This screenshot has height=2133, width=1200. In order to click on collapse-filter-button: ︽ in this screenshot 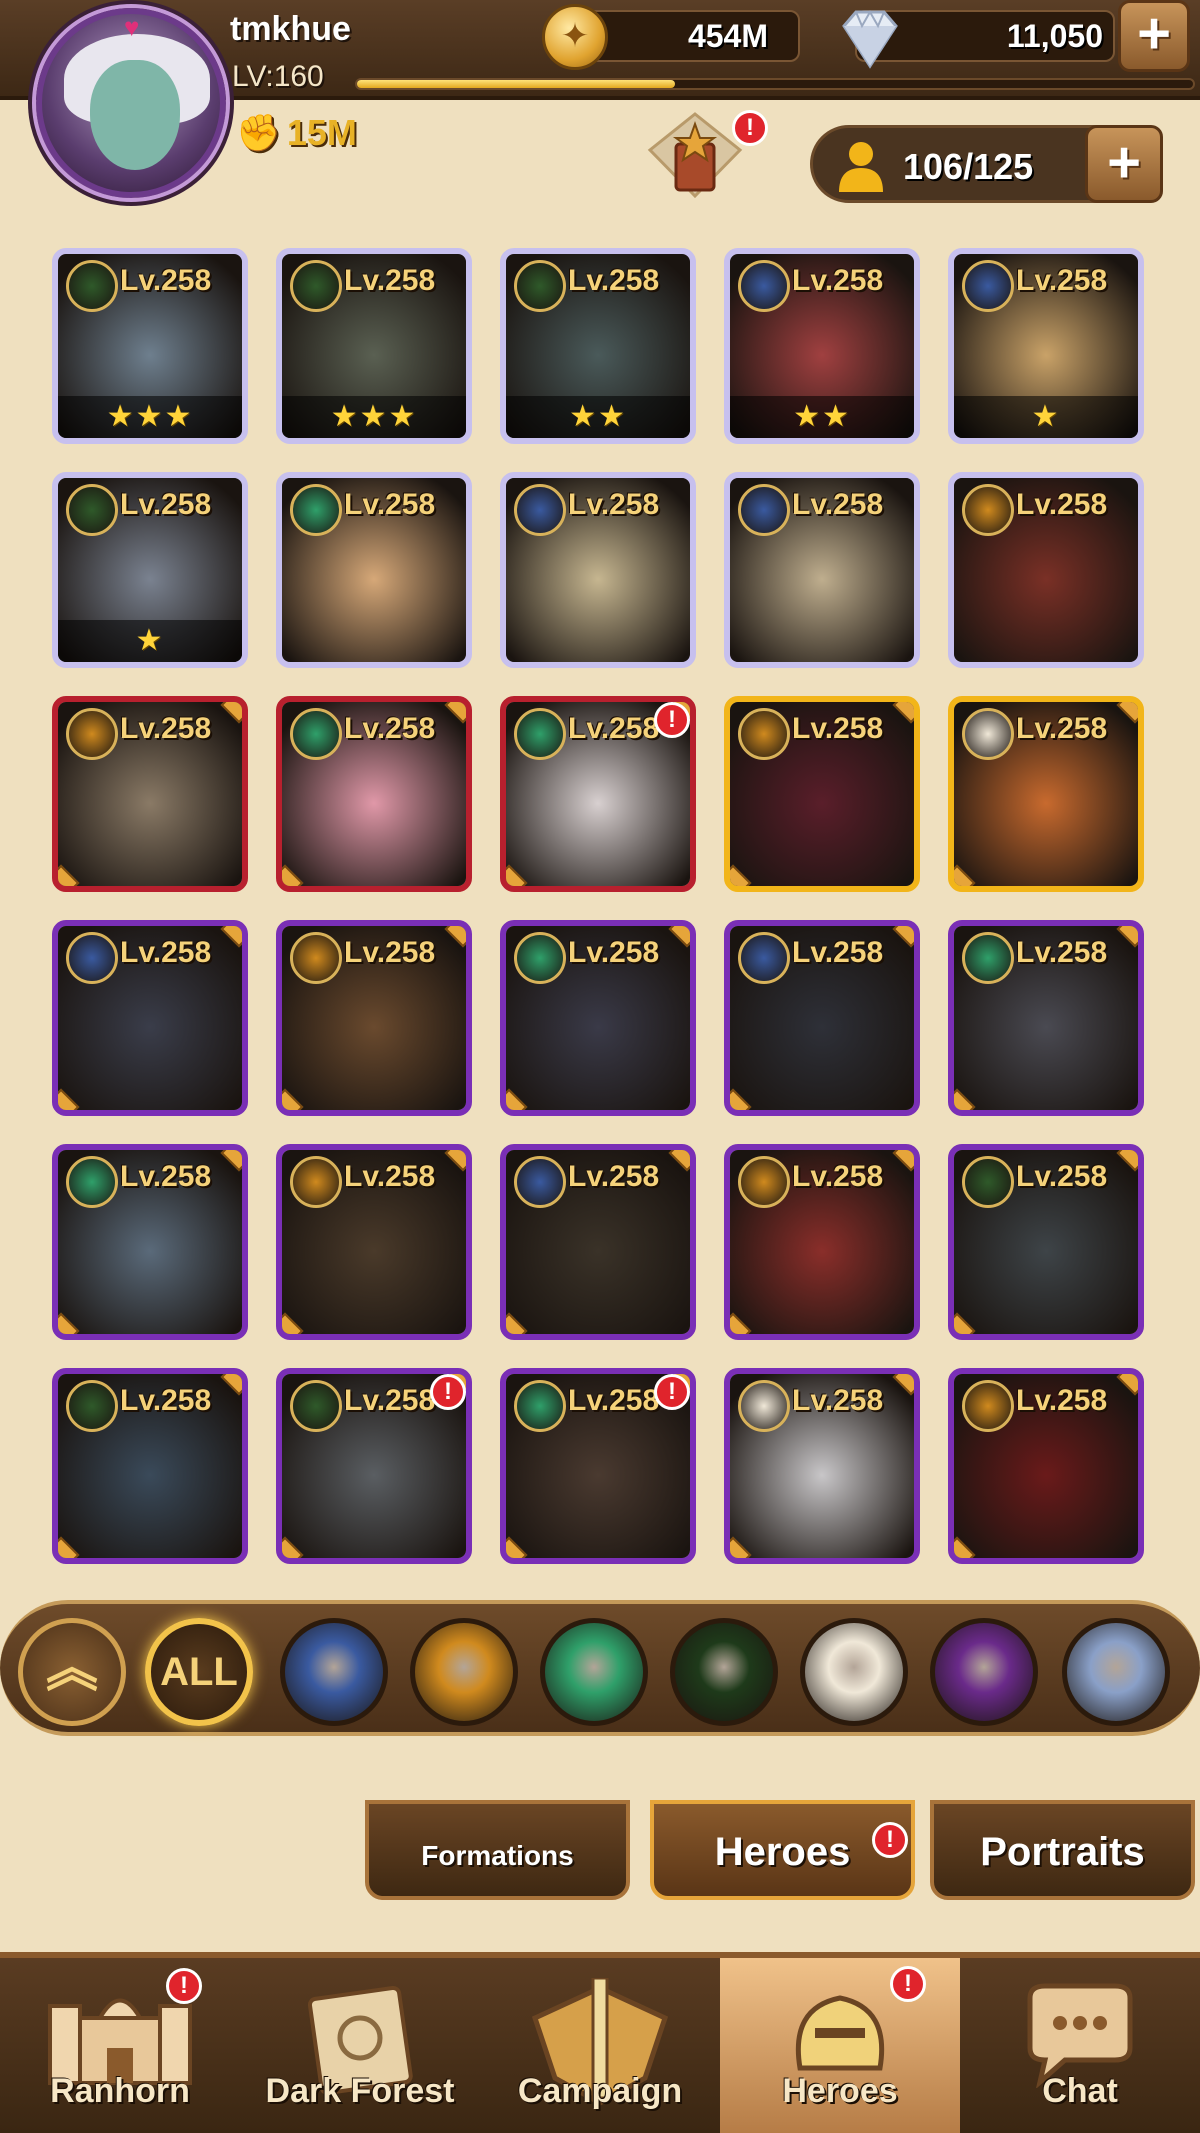, I will do `click(72, 1672)`.